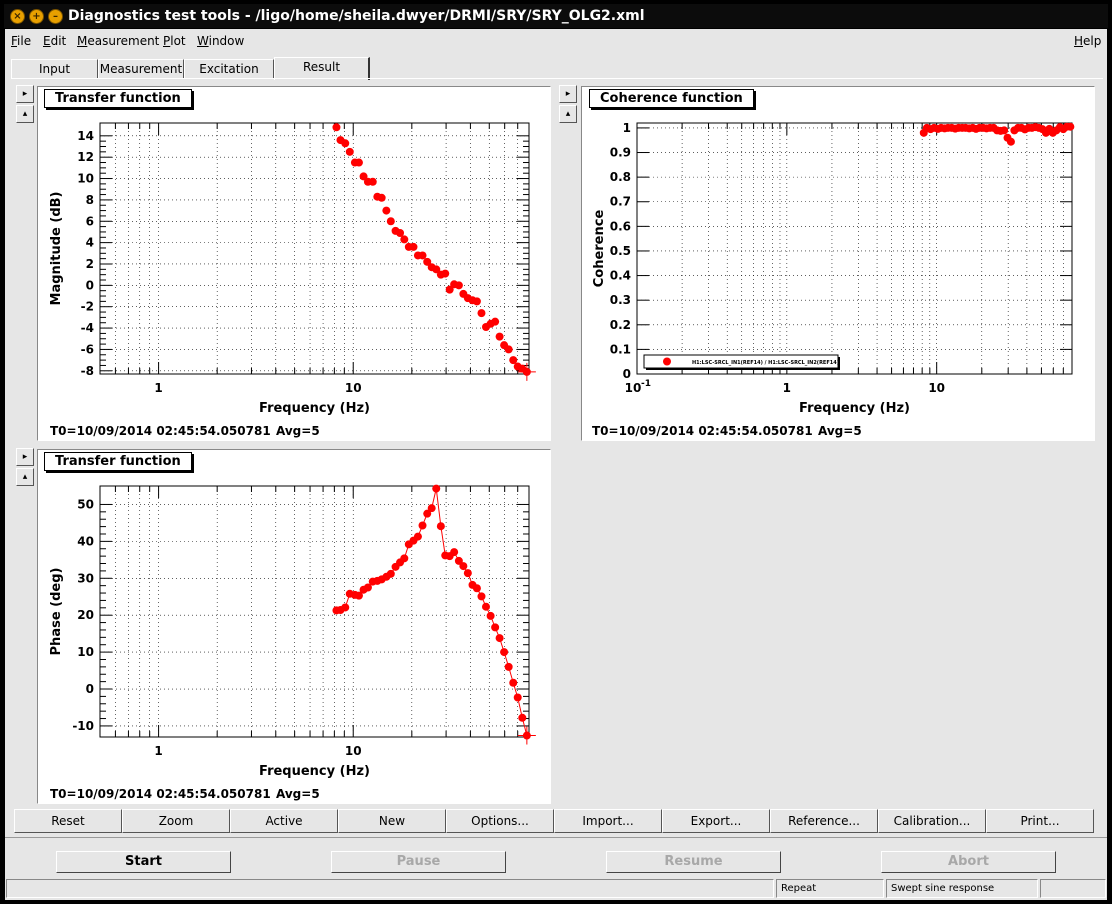  I want to click on panel2-expand-button: ▸, so click(568, 94).